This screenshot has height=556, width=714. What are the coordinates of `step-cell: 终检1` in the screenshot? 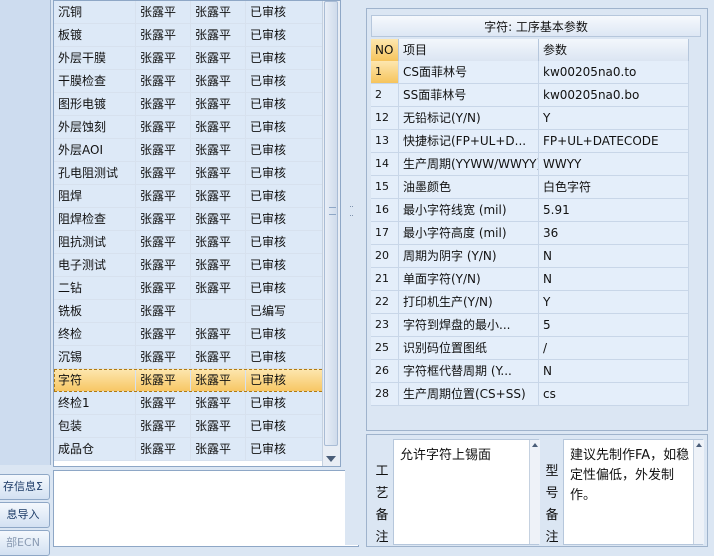 It's located at (95, 403).